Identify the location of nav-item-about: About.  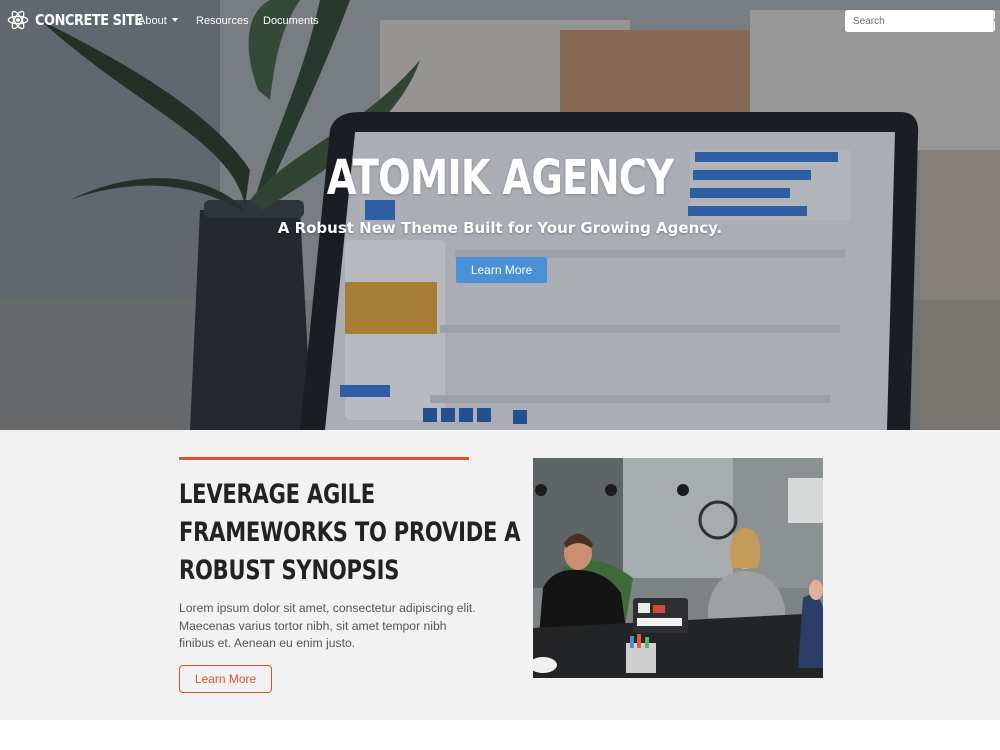
(158, 21).